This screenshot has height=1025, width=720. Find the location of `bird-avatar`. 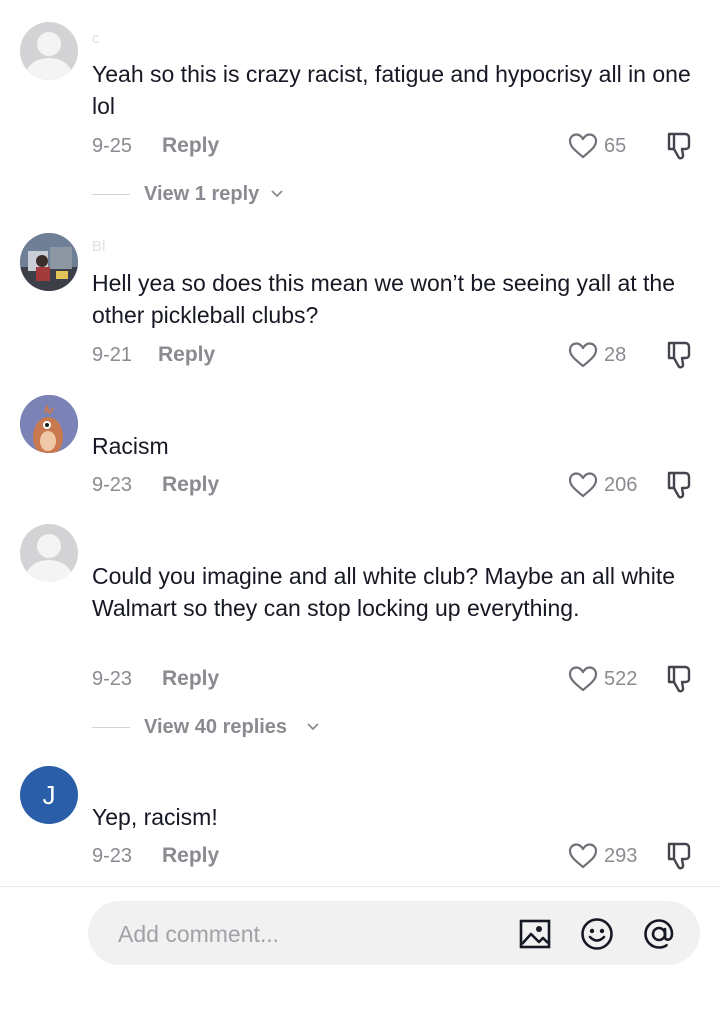

bird-avatar is located at coordinates (49, 424).